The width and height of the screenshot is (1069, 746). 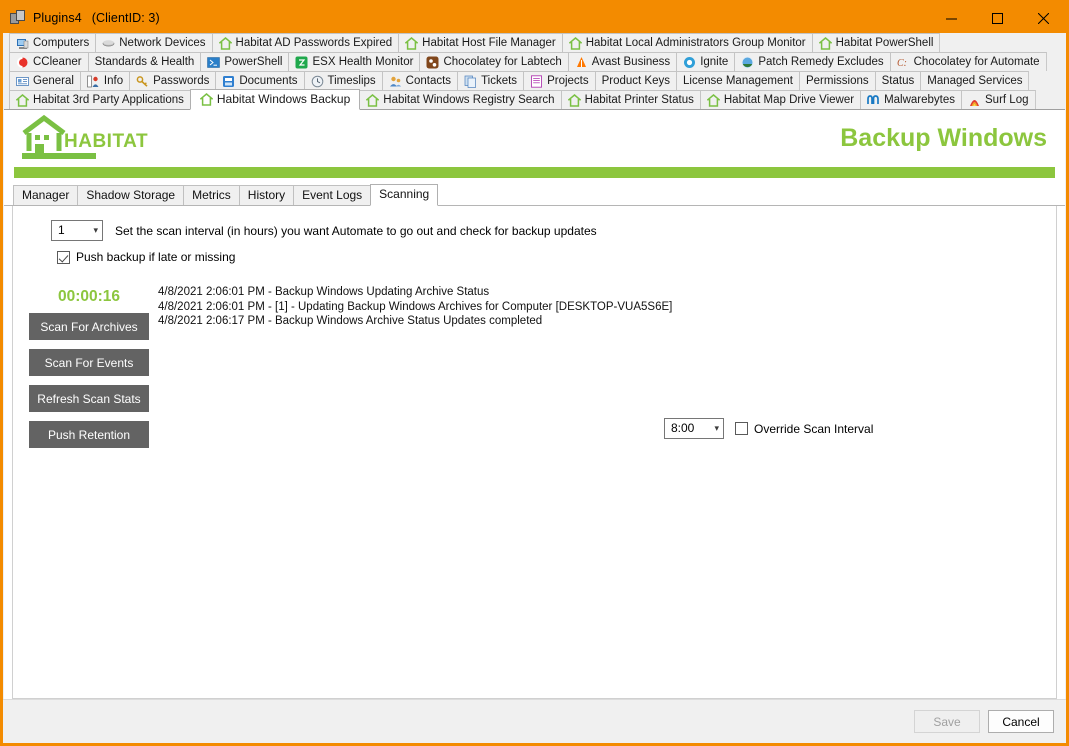 I want to click on plugin-tab-habitat-host-file-manager: Habitat Host File Manager, so click(x=480, y=42).